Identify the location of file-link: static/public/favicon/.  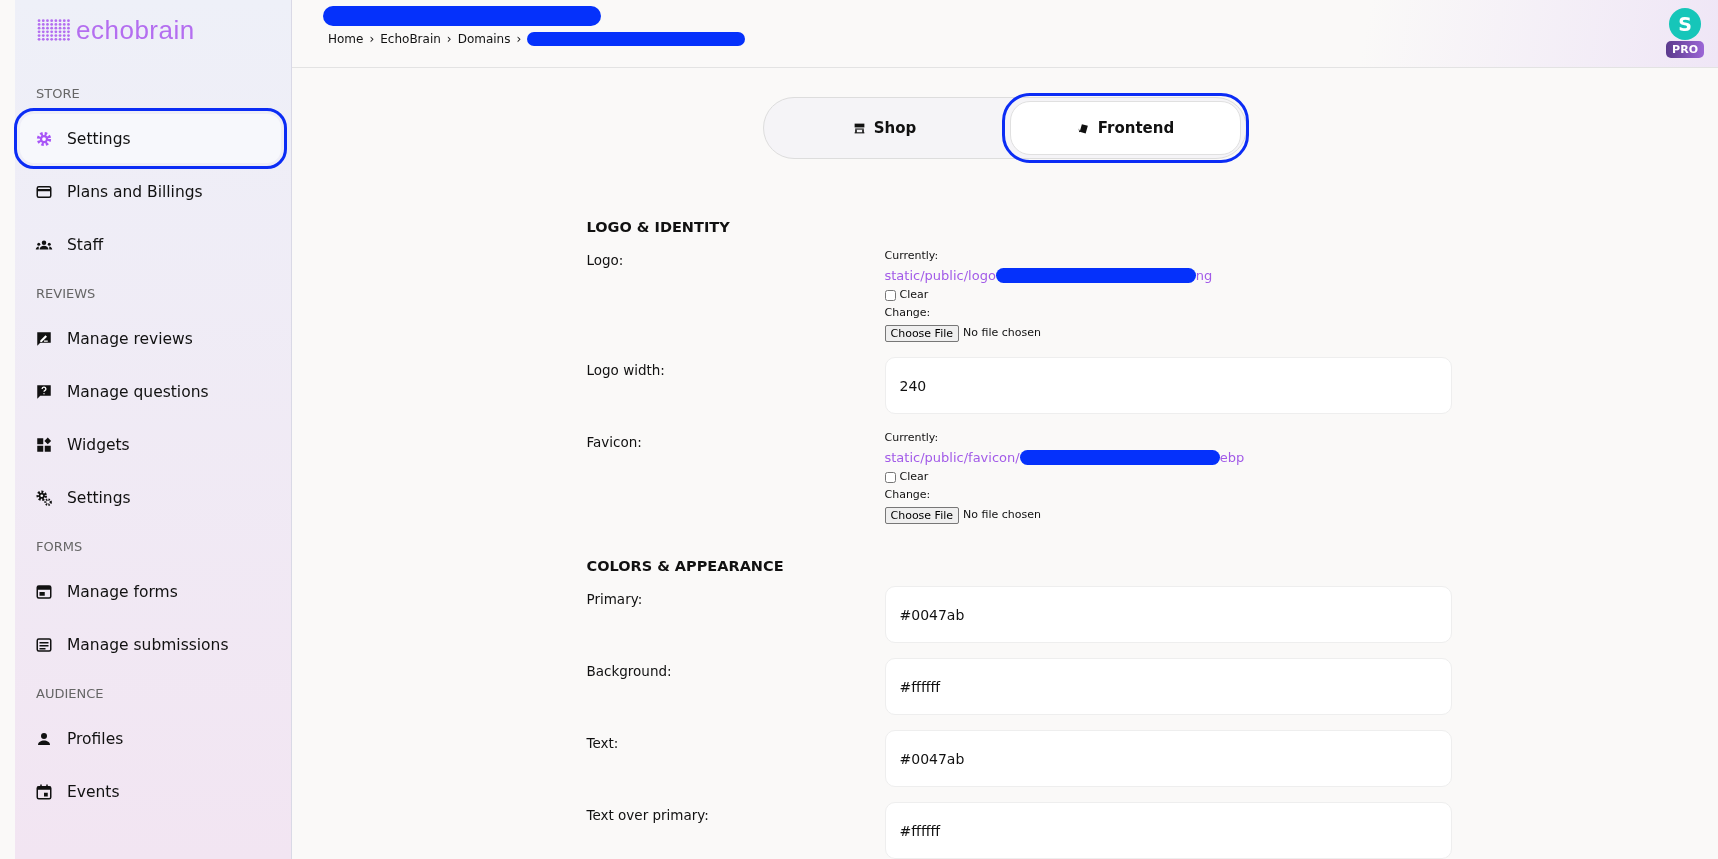
(952, 457).